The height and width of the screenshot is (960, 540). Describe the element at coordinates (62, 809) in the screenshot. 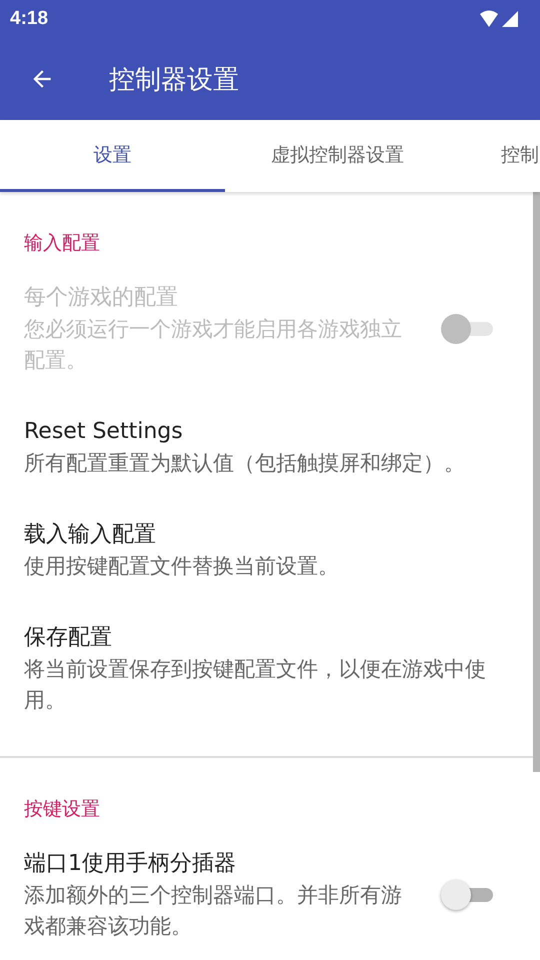

I see `section-header: 按键设置` at that location.